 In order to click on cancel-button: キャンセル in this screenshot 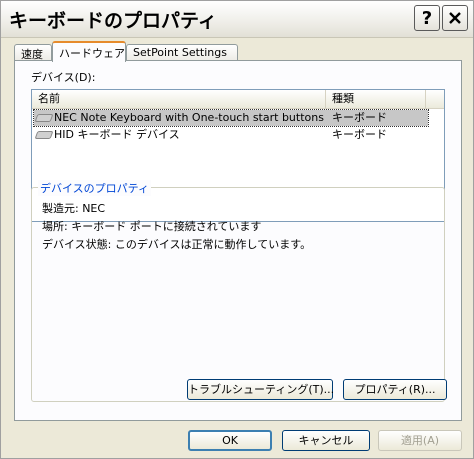, I will do `click(326, 440)`.